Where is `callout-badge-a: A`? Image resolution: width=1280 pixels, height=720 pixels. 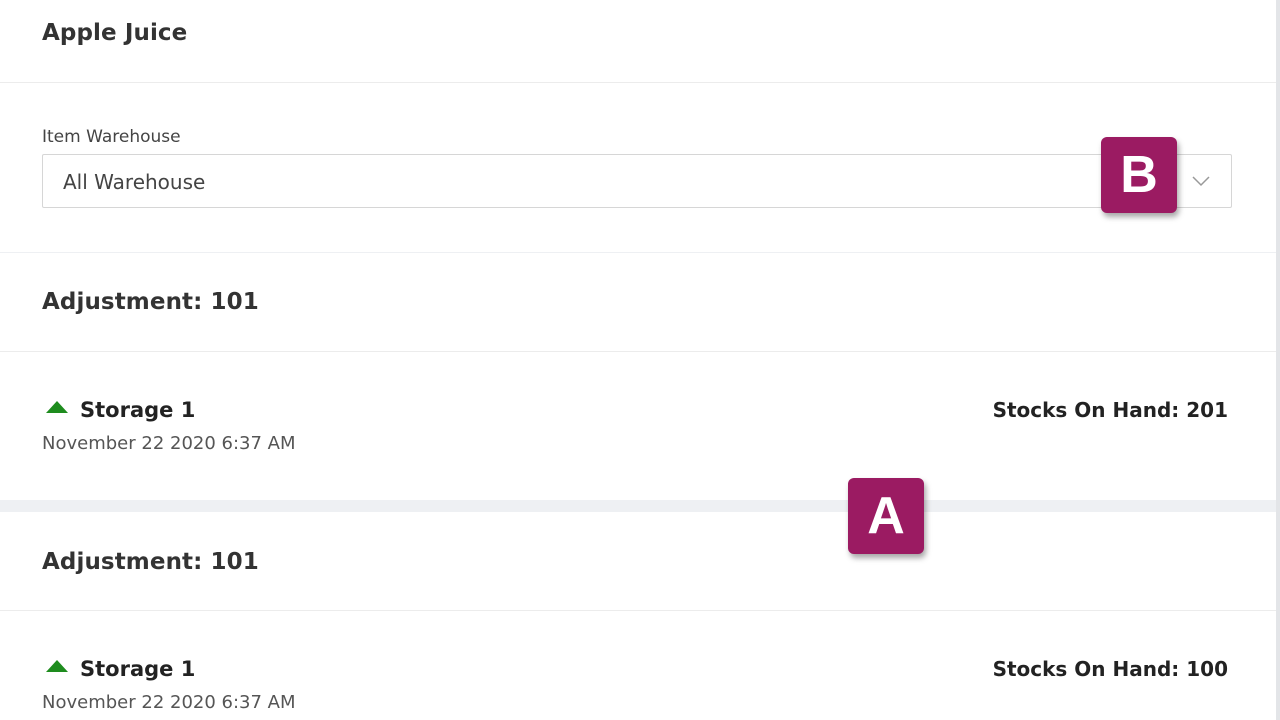
callout-badge-a: A is located at coordinates (886, 516).